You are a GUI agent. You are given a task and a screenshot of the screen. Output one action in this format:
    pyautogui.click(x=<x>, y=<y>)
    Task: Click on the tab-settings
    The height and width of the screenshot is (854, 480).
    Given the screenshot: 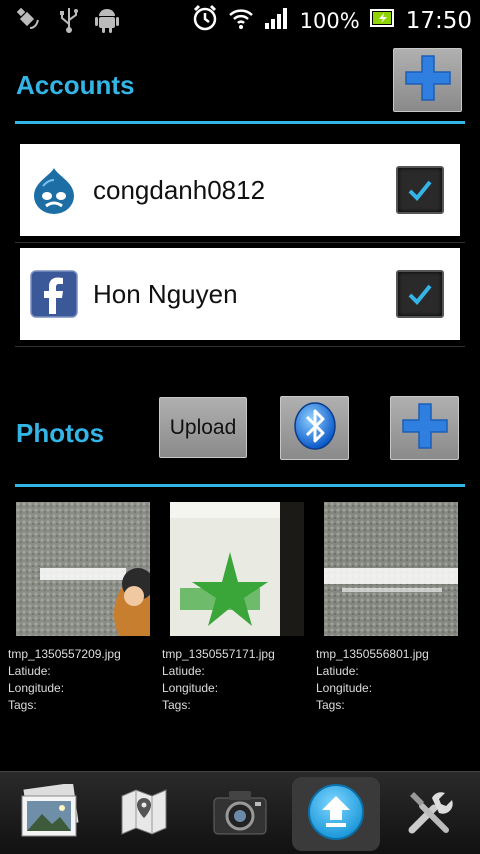 What is the action you would take?
    pyautogui.click(x=430, y=814)
    